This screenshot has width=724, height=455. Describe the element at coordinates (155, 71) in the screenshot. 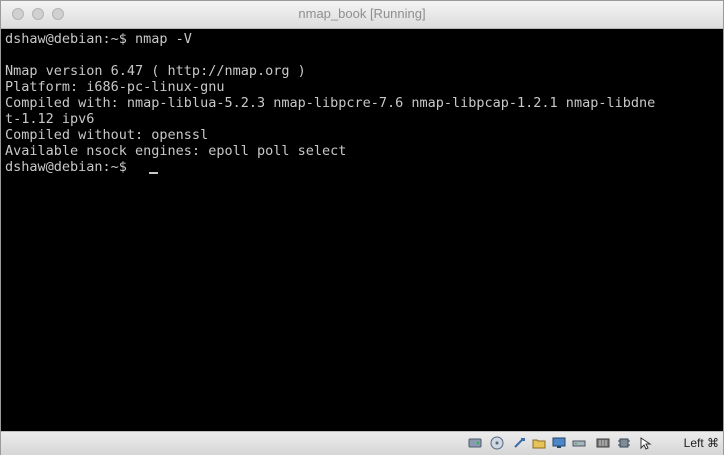

I see `terminal-line: Nmap version 6.47 ( http://nmap.org )` at that location.